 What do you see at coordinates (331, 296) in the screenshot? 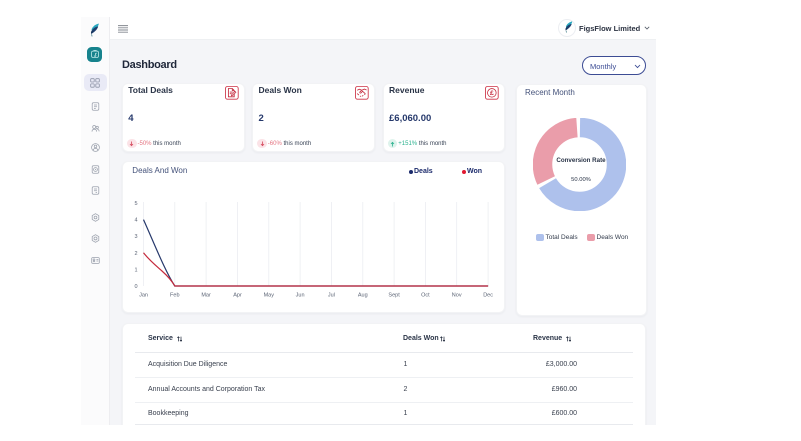
I see `svg-text: Jul` at bounding box center [331, 296].